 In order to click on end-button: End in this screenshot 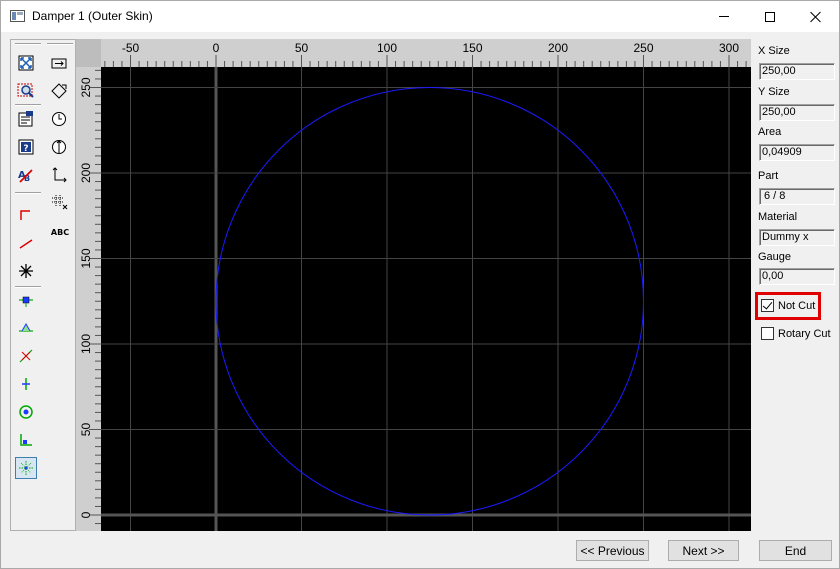, I will do `click(795, 550)`.